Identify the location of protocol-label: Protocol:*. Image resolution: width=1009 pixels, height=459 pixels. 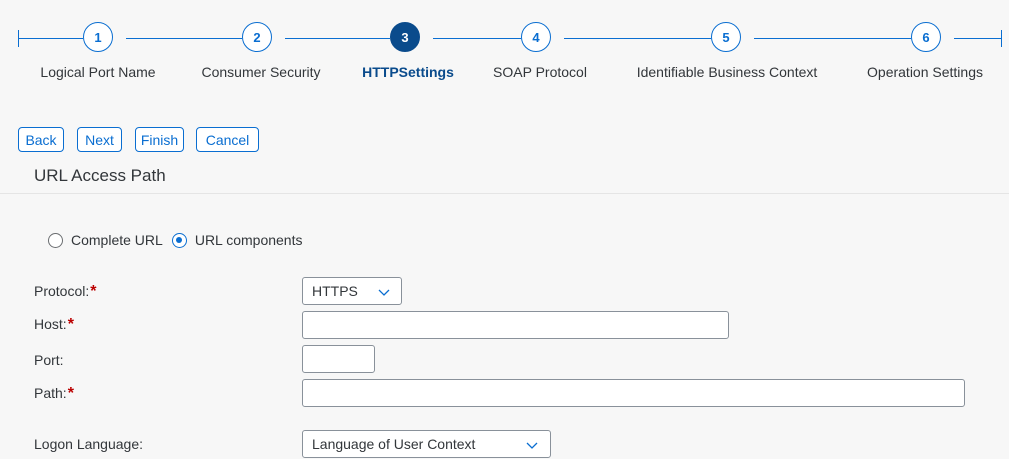
(65, 292).